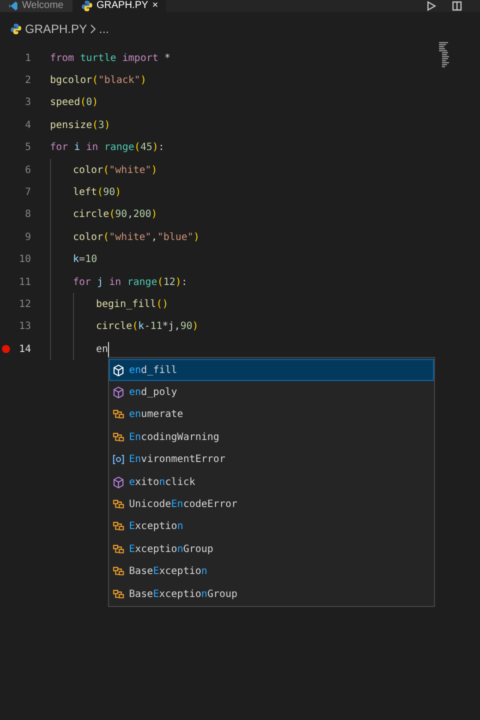 This screenshot has height=720, width=480. Describe the element at coordinates (271, 459) in the screenshot. I see `suggestion-item: EnvironmentError` at that location.